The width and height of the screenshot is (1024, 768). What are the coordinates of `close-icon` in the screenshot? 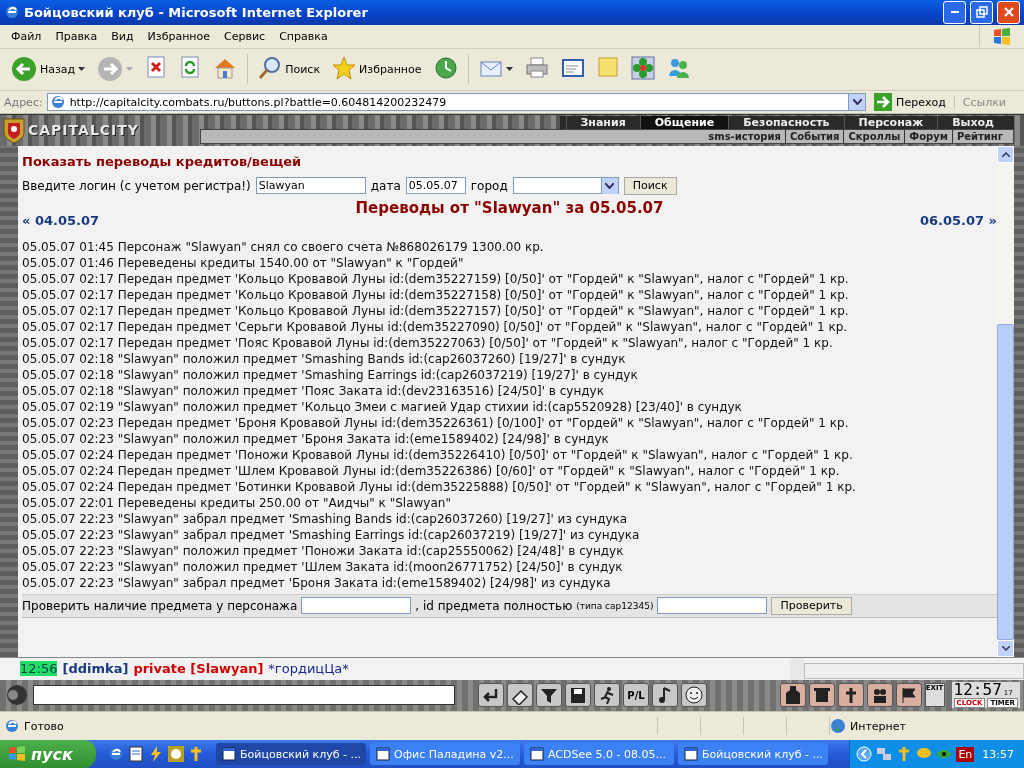 It's located at (1008, 12).